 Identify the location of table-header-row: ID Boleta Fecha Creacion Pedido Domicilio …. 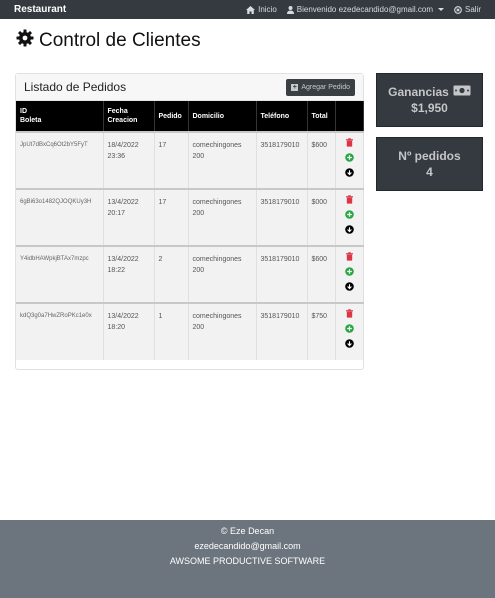
(190, 116).